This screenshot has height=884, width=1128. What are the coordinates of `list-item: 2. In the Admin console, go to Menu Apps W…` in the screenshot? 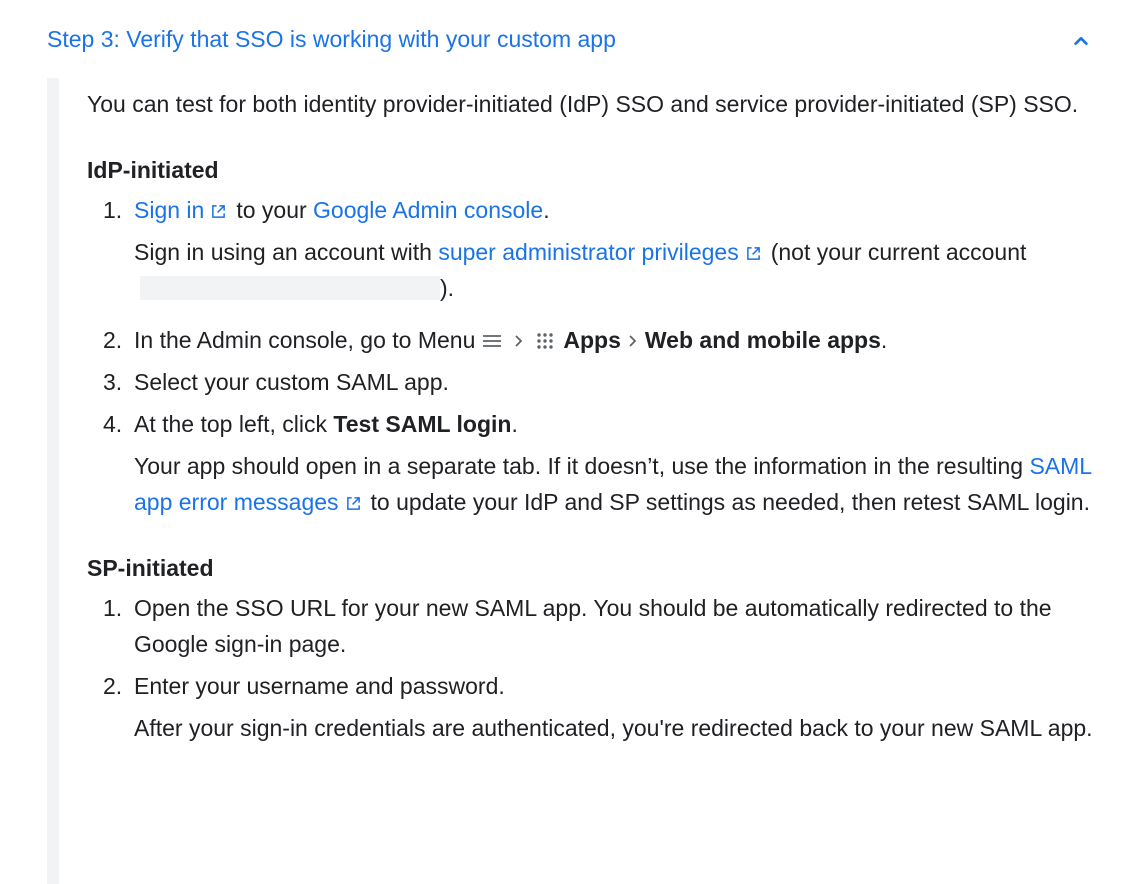 It's located at (597, 340).